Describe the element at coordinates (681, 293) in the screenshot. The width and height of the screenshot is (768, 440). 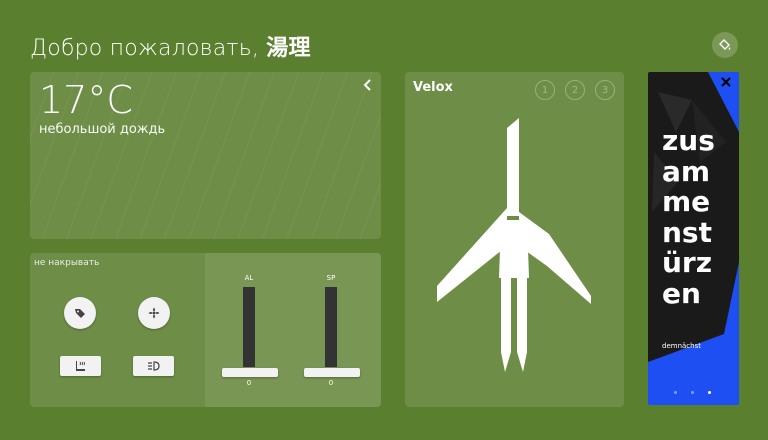
I see `ad-headline-line: en` at that location.